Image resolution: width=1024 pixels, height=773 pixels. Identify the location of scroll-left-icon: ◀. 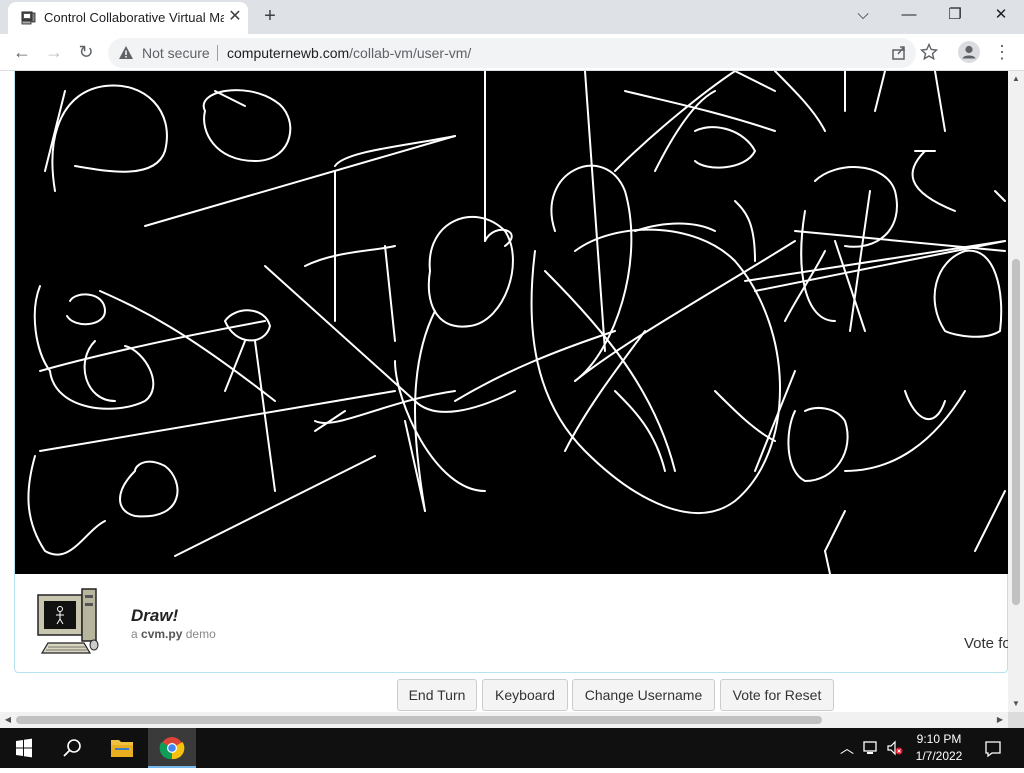
(8, 720).